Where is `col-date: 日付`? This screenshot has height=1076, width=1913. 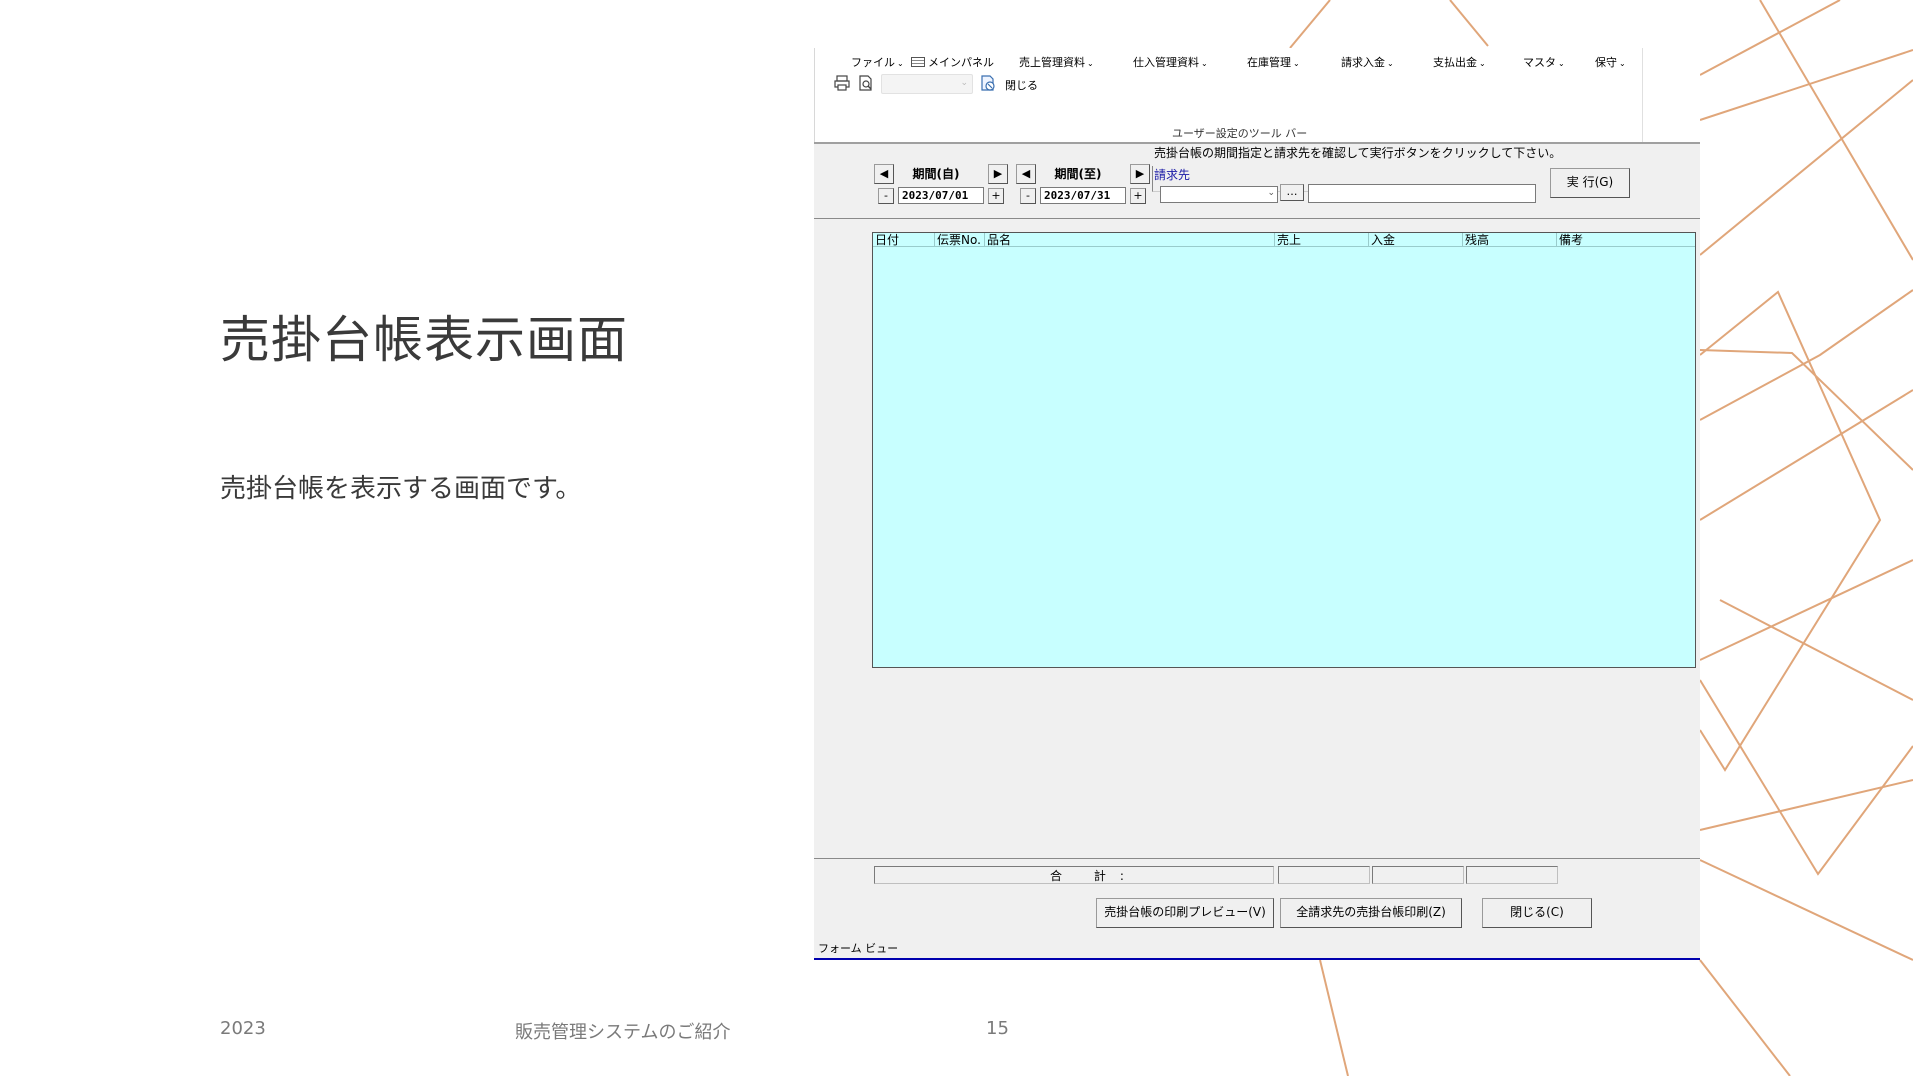 col-date: 日付 is located at coordinates (904, 240).